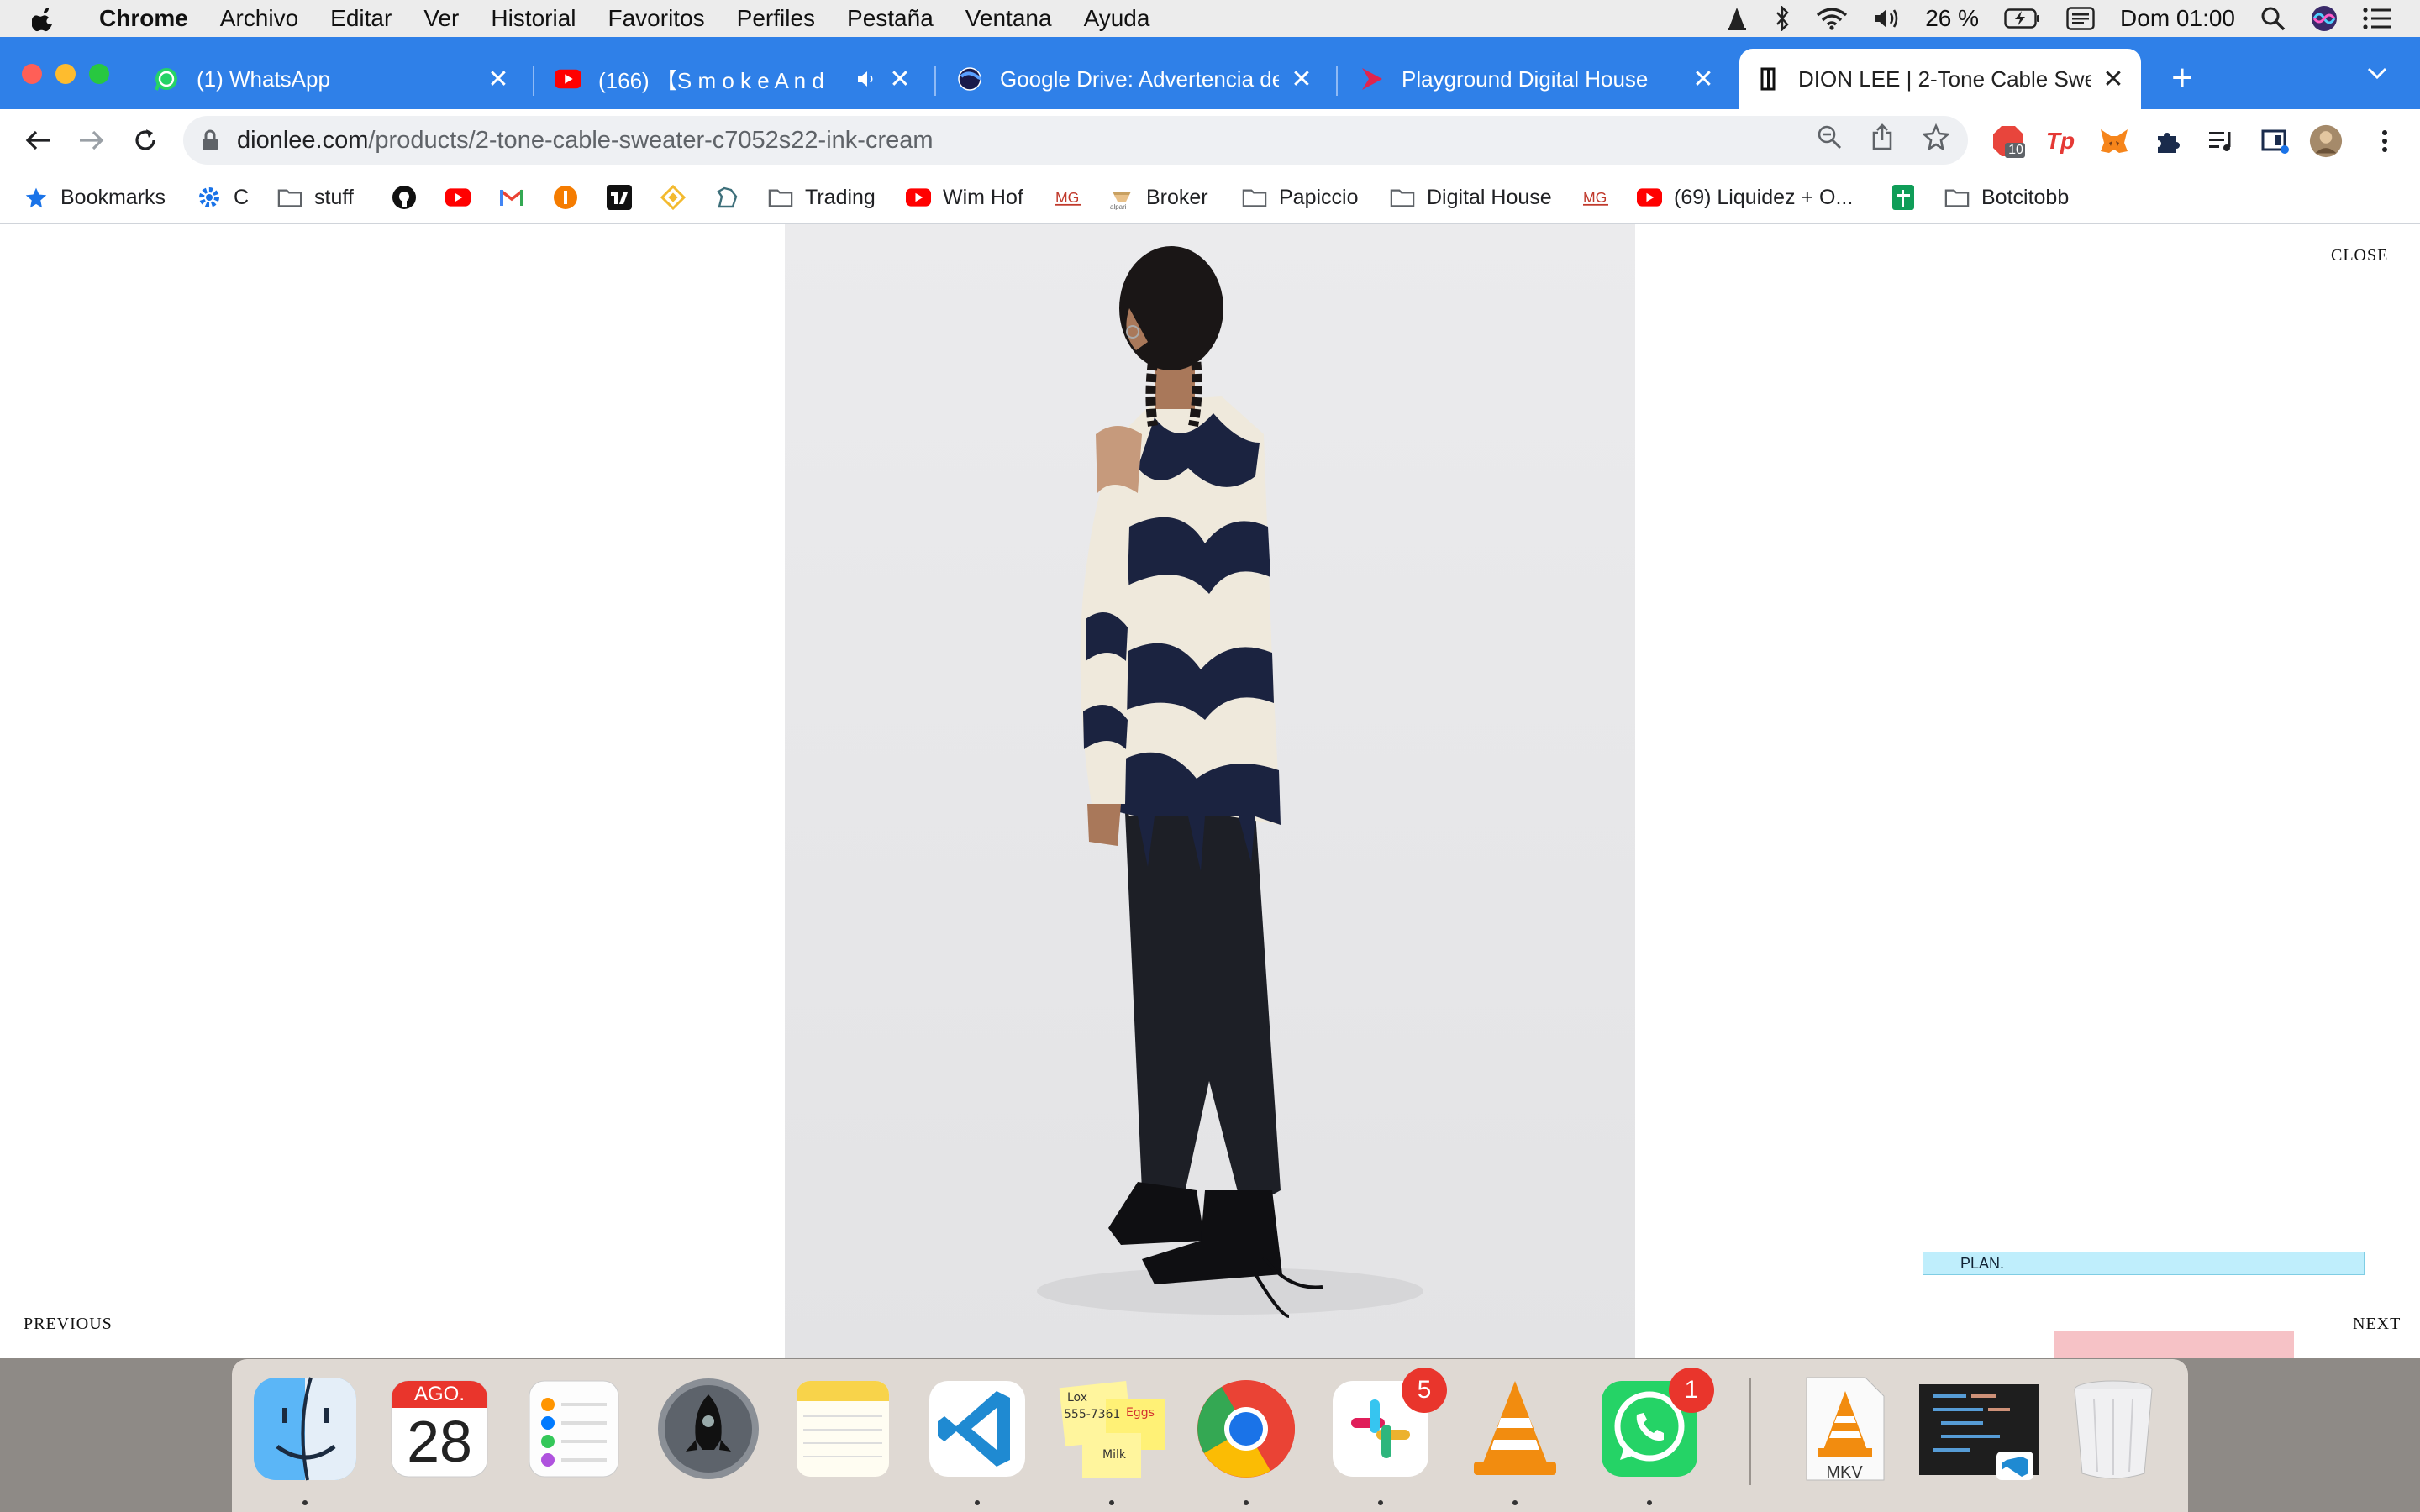  I want to click on folder-icon, so click(1255, 197).